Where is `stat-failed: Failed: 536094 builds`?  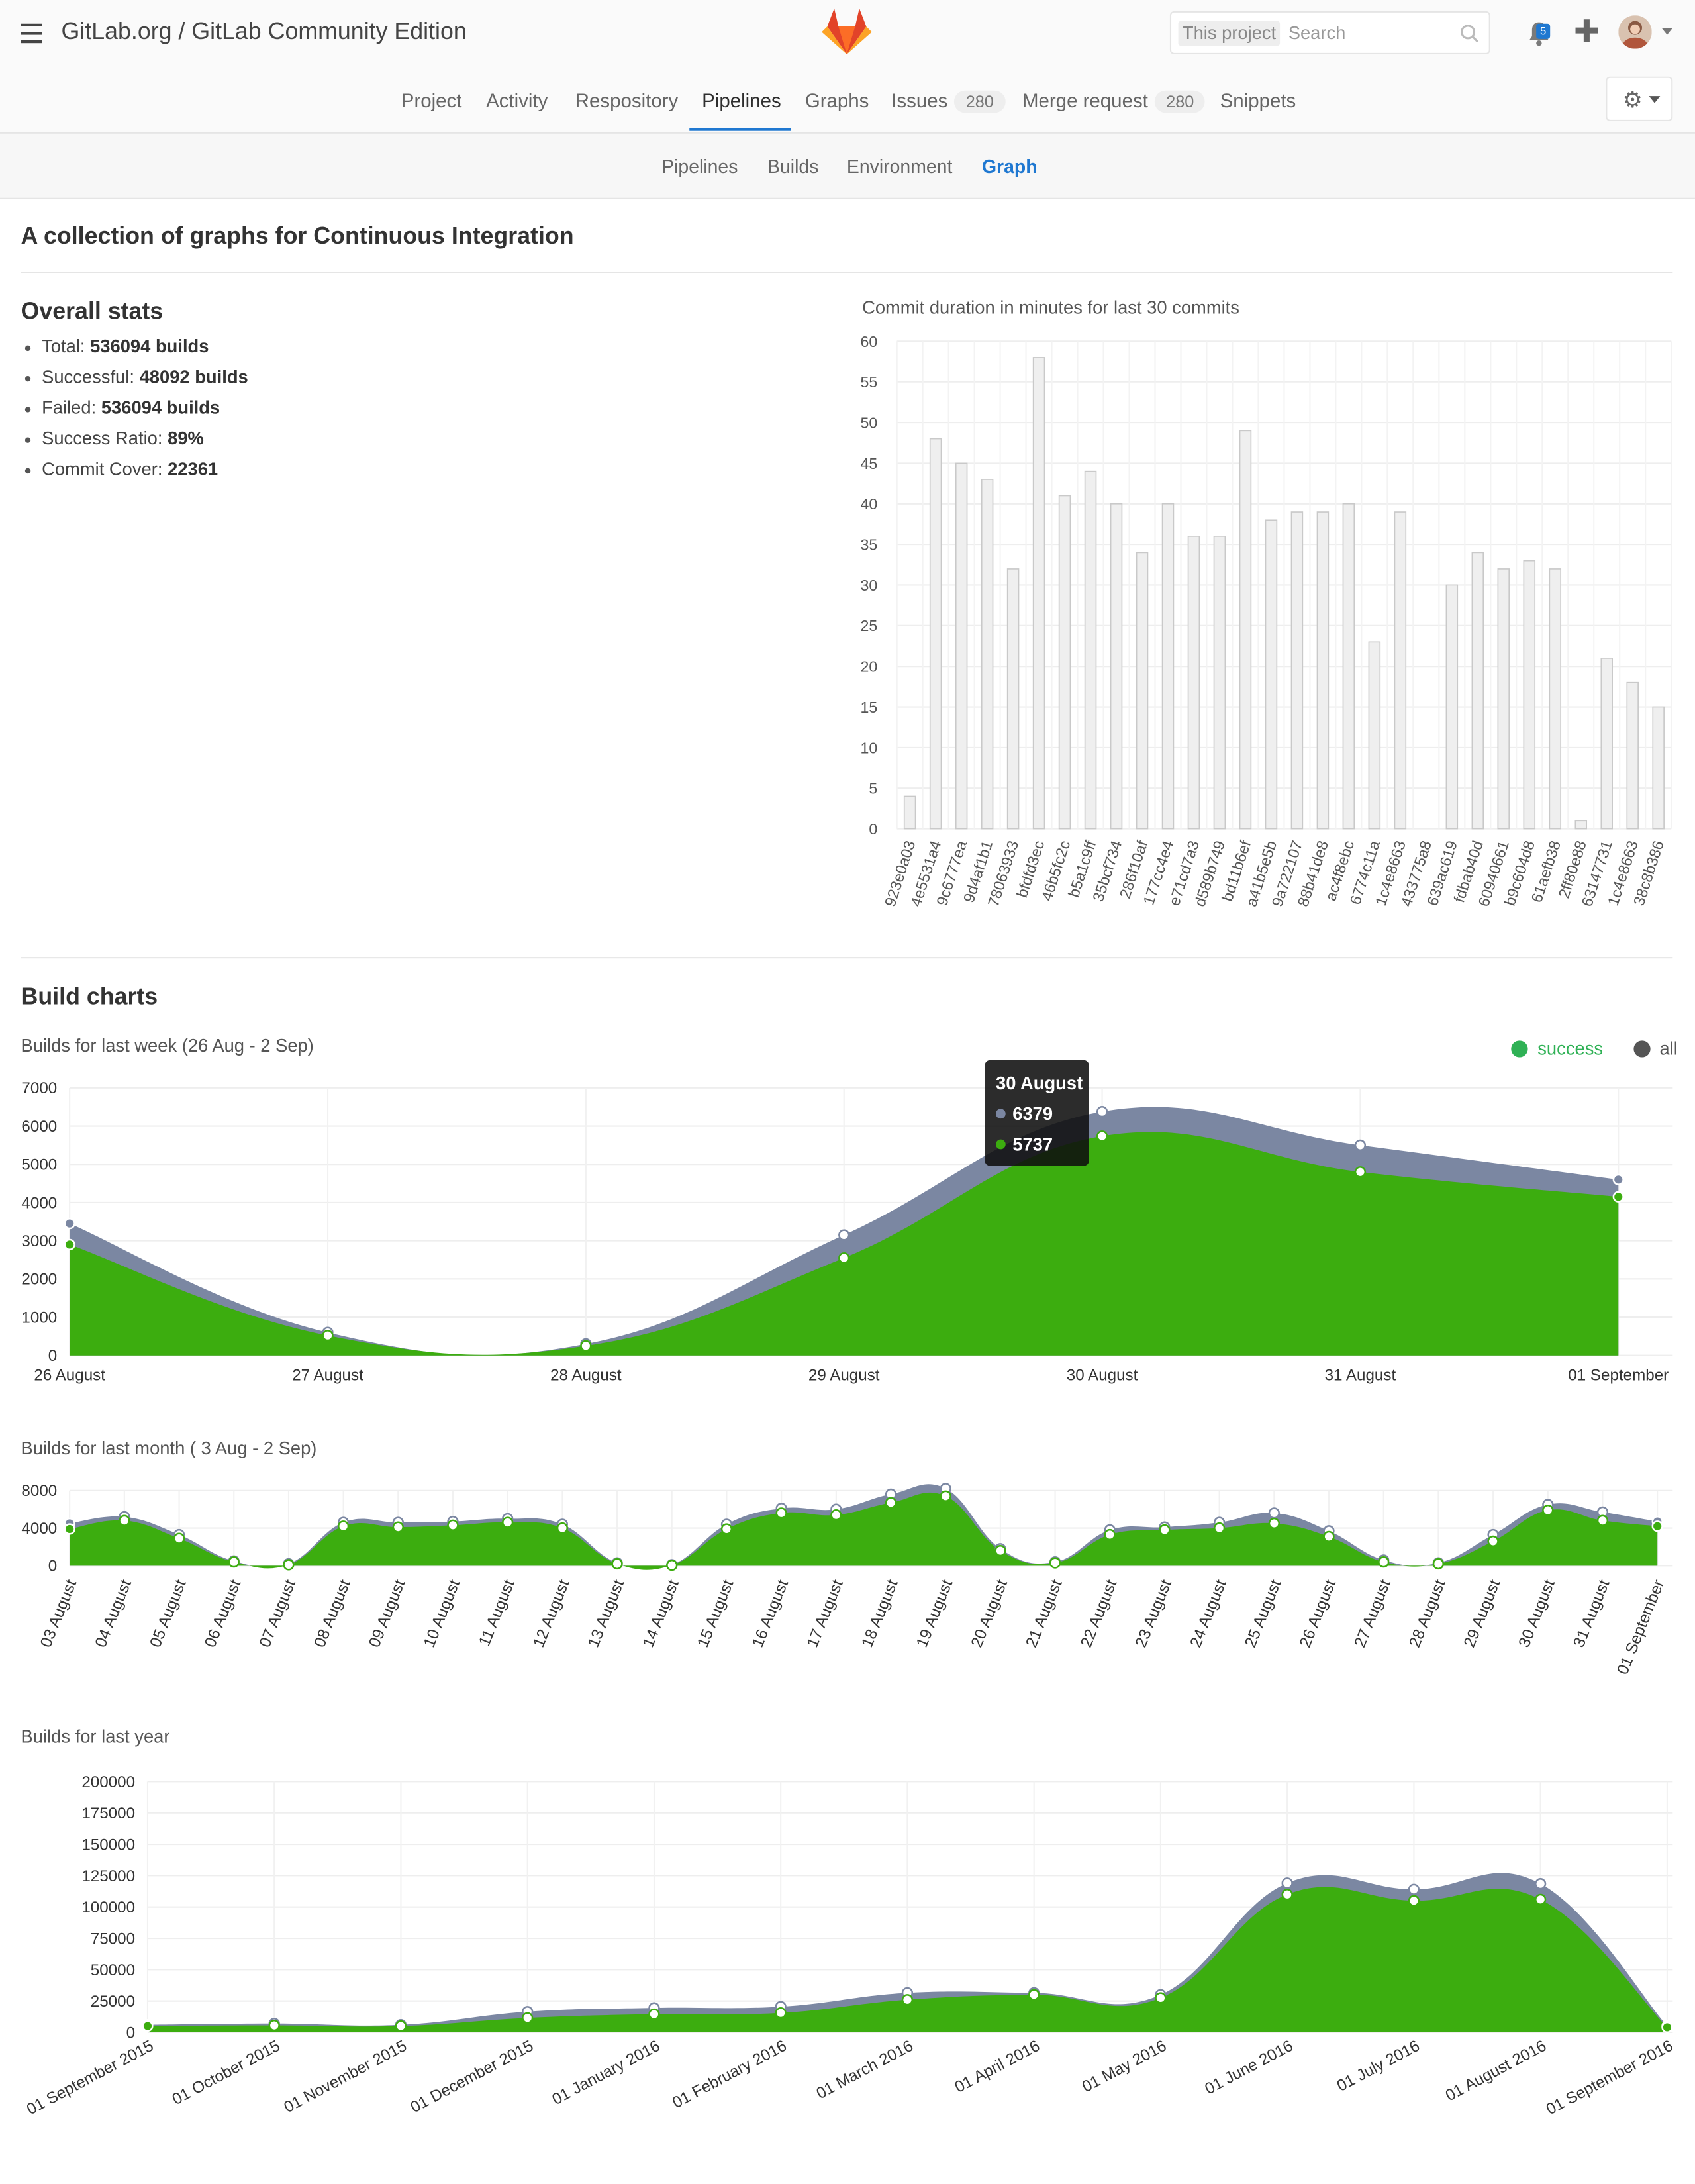
stat-failed: Failed: 536094 builds is located at coordinates (136, 410).